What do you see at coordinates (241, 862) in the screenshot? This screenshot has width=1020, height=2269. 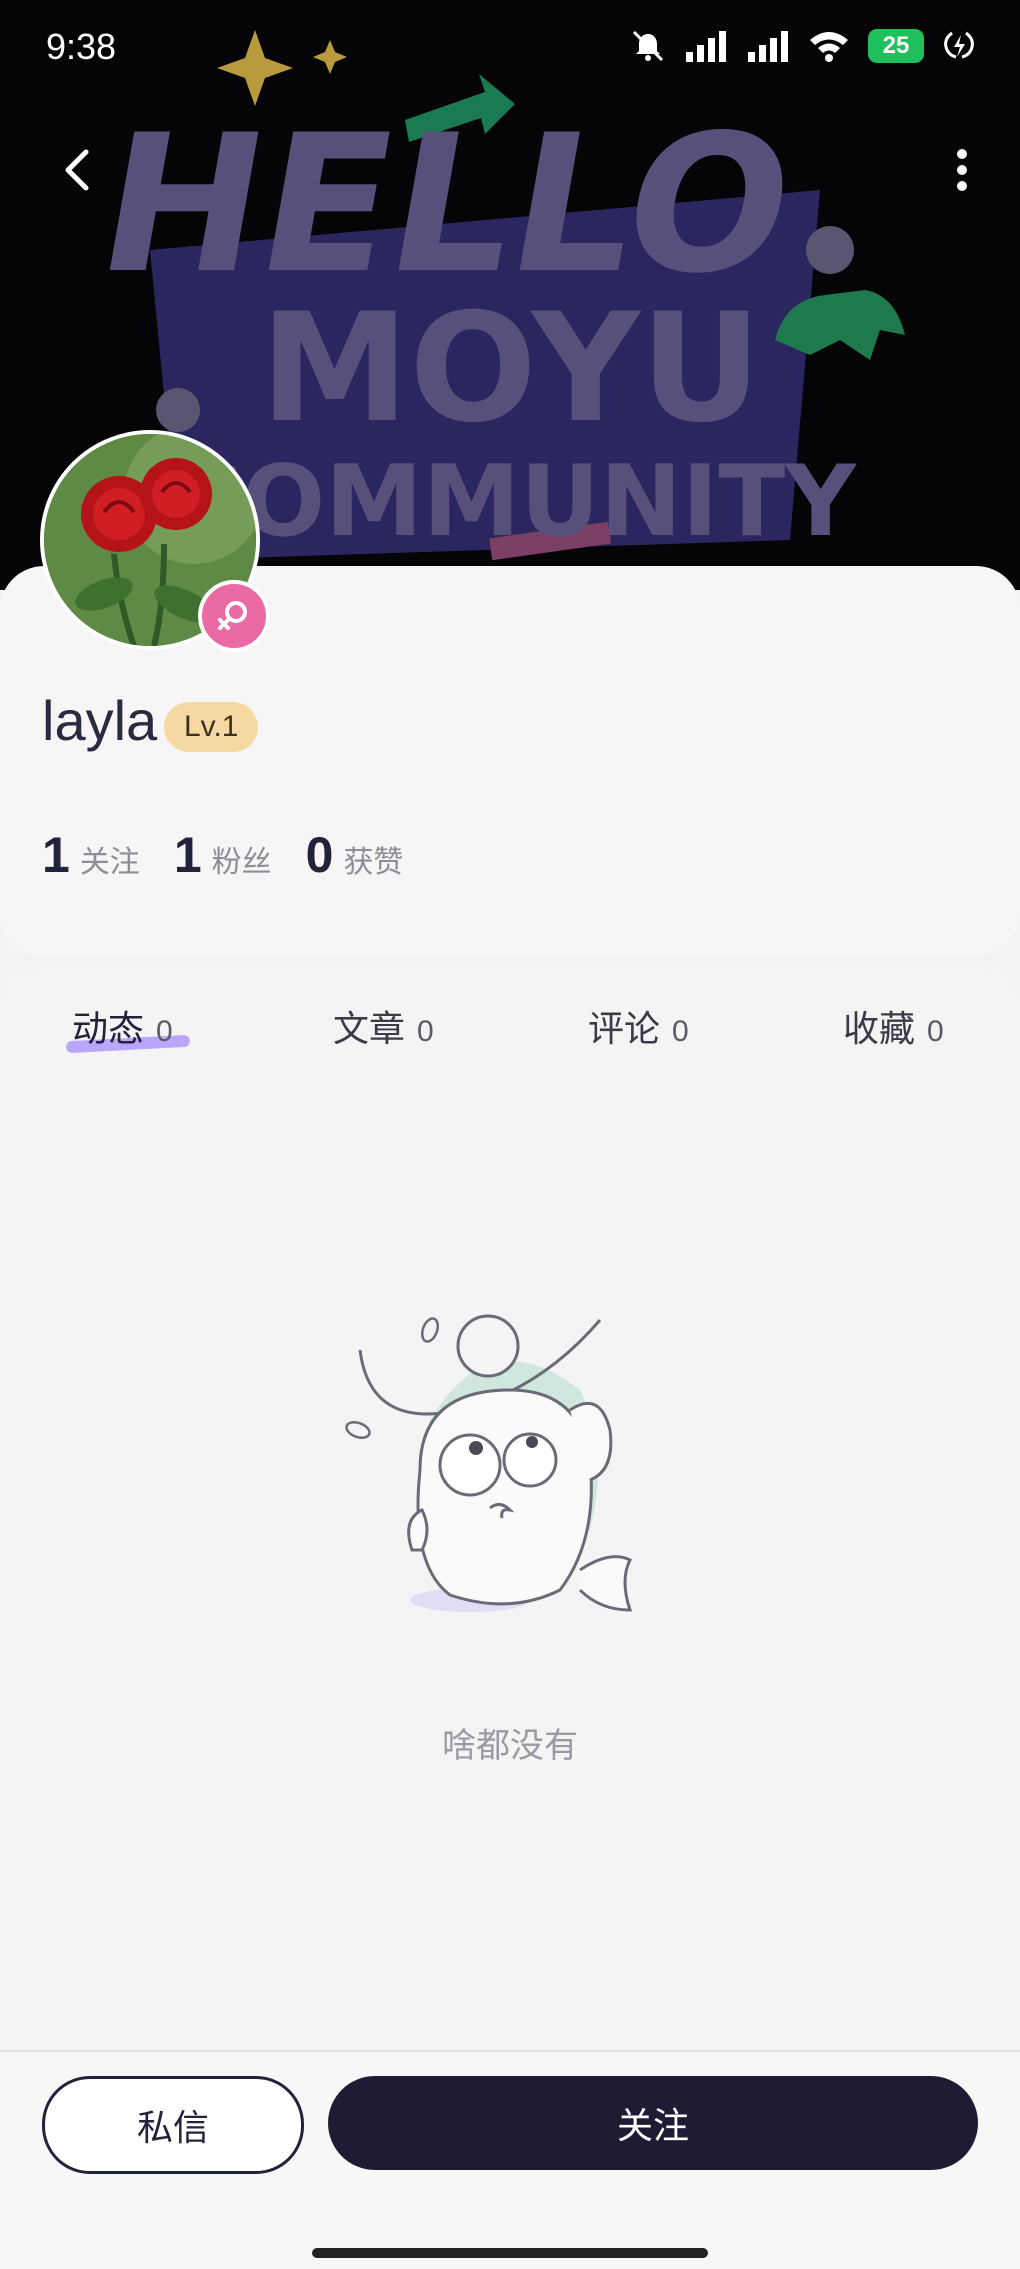 I see `stat-label: 粉丝` at bounding box center [241, 862].